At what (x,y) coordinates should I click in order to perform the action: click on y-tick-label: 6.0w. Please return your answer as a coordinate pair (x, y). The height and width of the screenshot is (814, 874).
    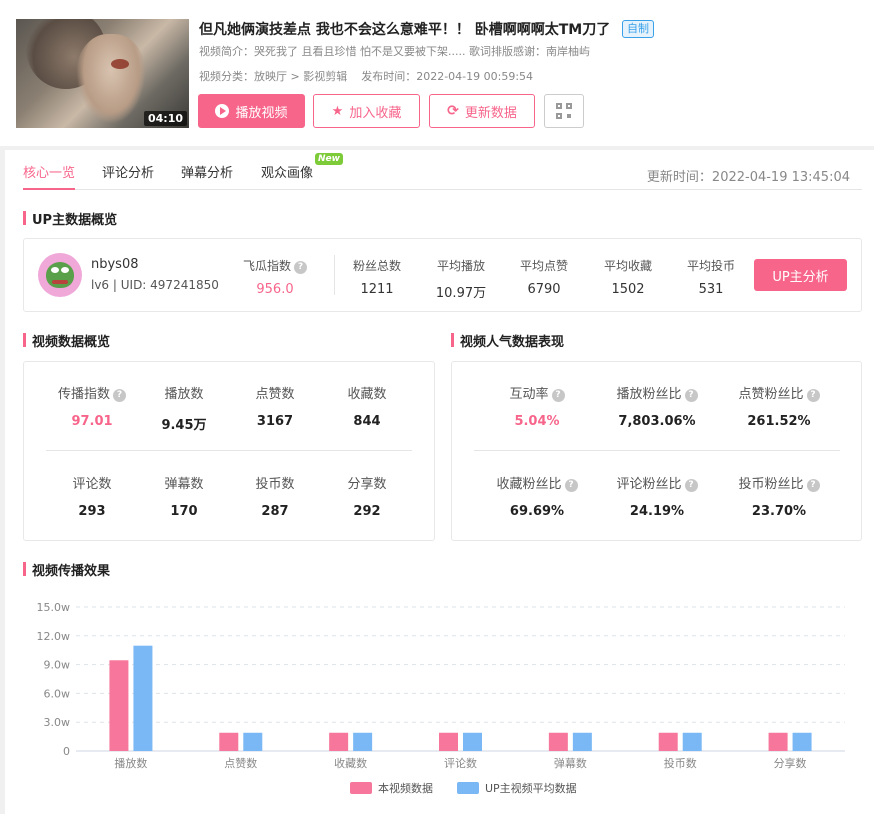
    Looking at the image, I should click on (57, 693).